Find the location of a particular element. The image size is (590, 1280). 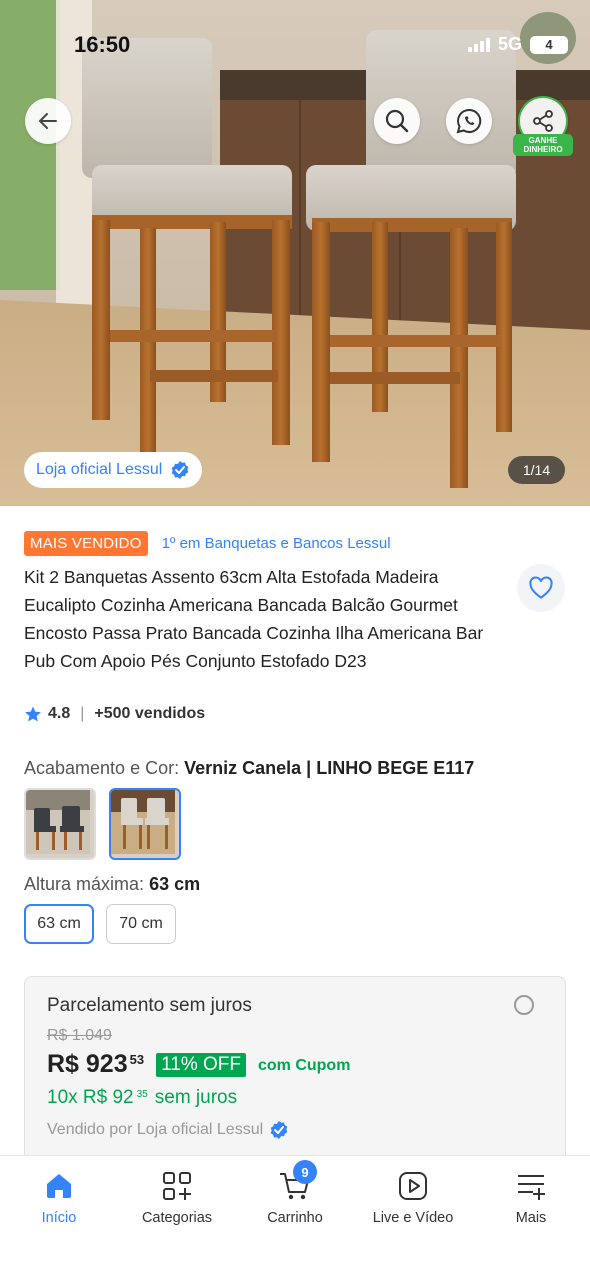

share-earn-button: GANHE DINHEIRO is located at coordinates (544, 128).